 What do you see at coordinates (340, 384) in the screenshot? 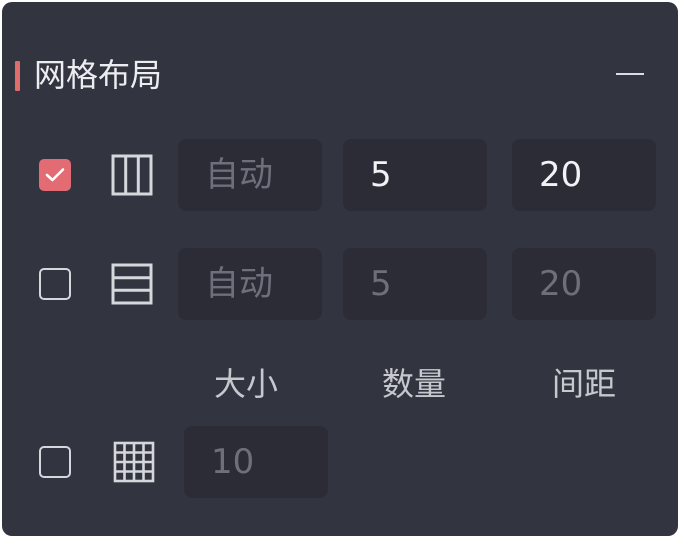
I see `field-labels: 大小 数量 间距` at bounding box center [340, 384].